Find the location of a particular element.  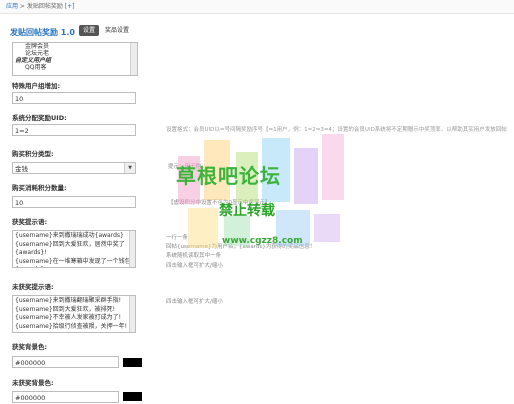

win-tips-hint-2: 回帖{username}为用户名，{awards}为获得的奖品信息！ is located at coordinates (241, 247).